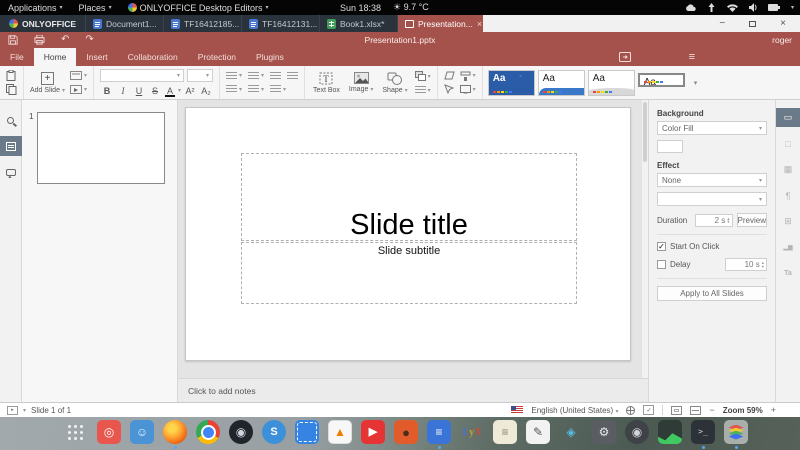 This screenshot has height=450, width=800. Describe the element at coordinates (234, 75) in the screenshot. I see `bullets-button: ▾` at that location.